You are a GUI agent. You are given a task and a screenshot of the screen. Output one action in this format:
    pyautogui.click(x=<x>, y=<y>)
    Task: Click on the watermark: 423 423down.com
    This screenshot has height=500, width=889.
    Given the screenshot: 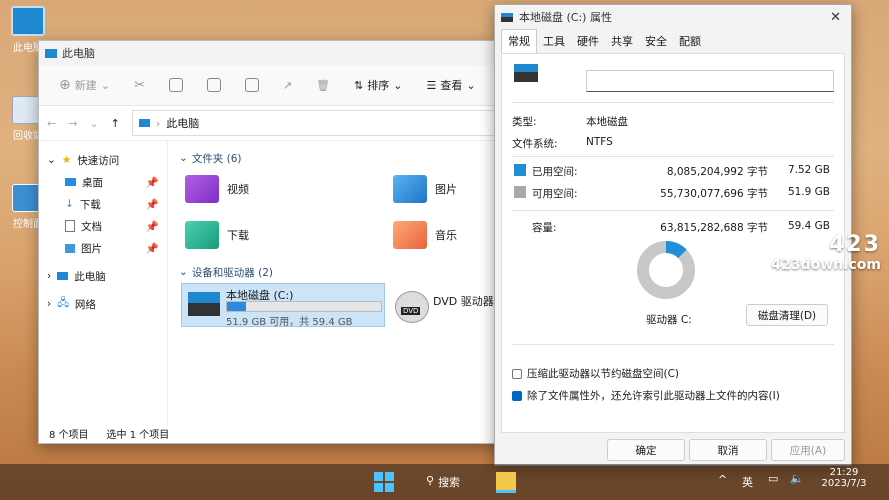 What is the action you would take?
    pyautogui.click(x=826, y=252)
    